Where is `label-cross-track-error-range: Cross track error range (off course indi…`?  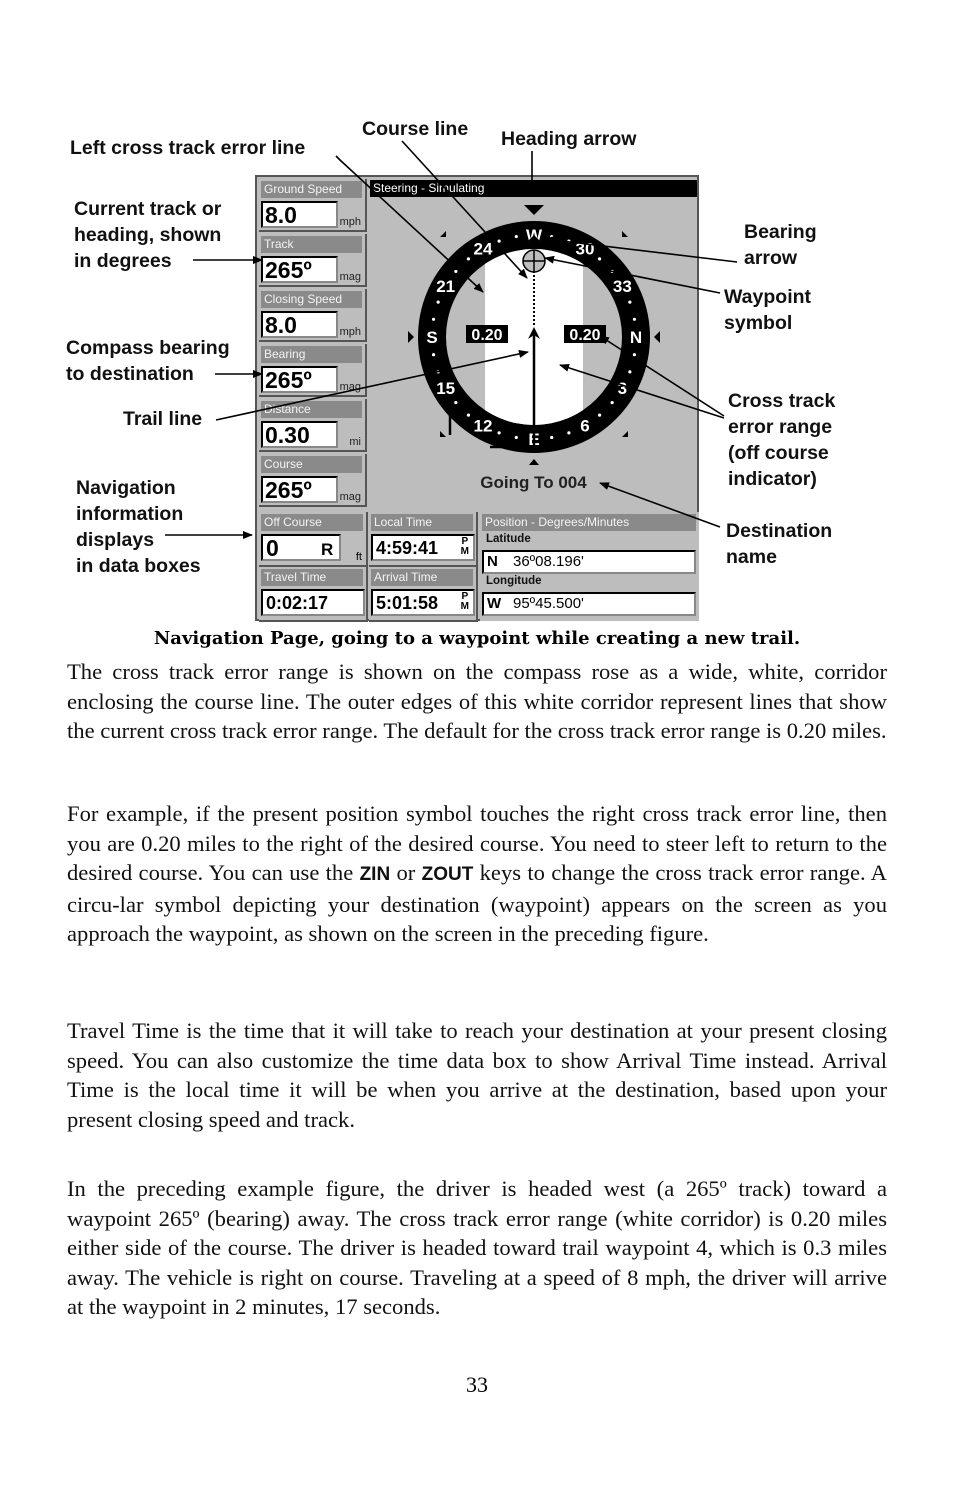 label-cross-track-error-range: Cross track error range (off course indi… is located at coordinates (782, 440).